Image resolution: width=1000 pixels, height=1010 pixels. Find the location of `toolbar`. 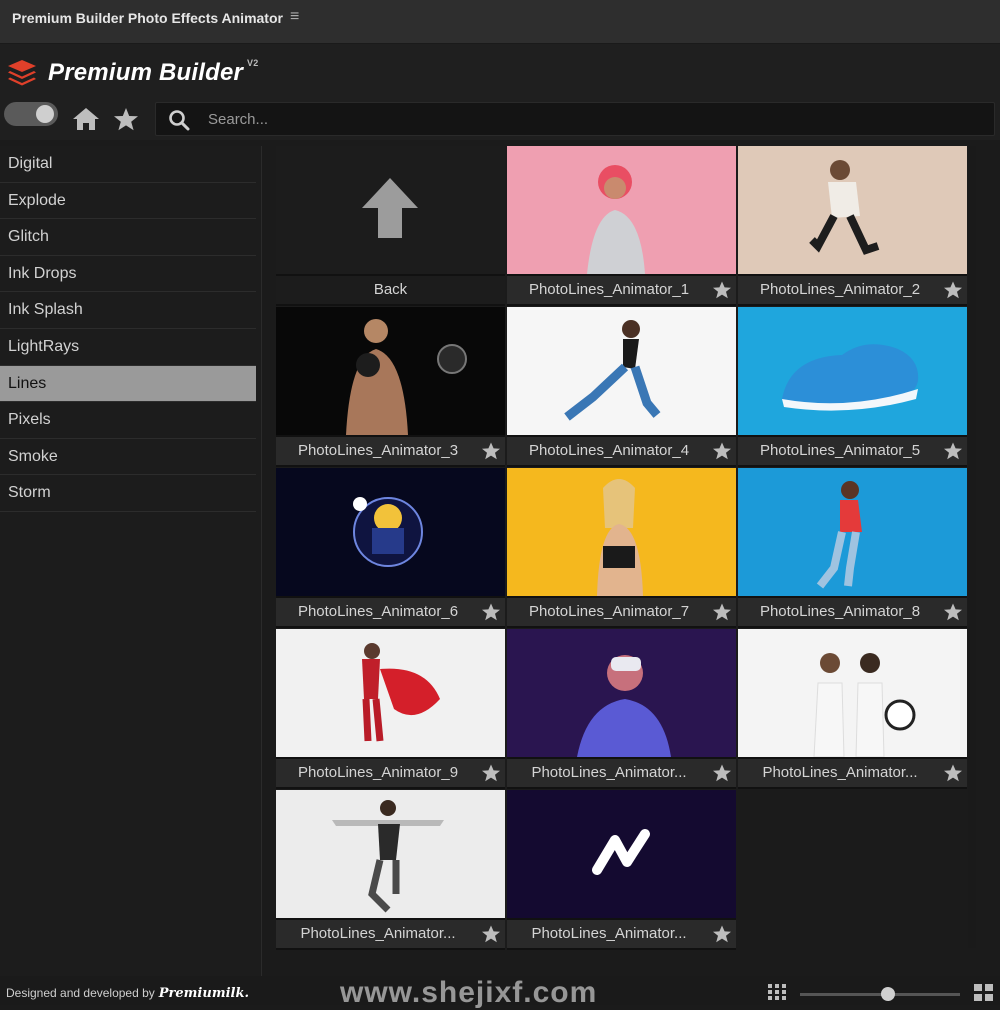

toolbar is located at coordinates (500, 120).